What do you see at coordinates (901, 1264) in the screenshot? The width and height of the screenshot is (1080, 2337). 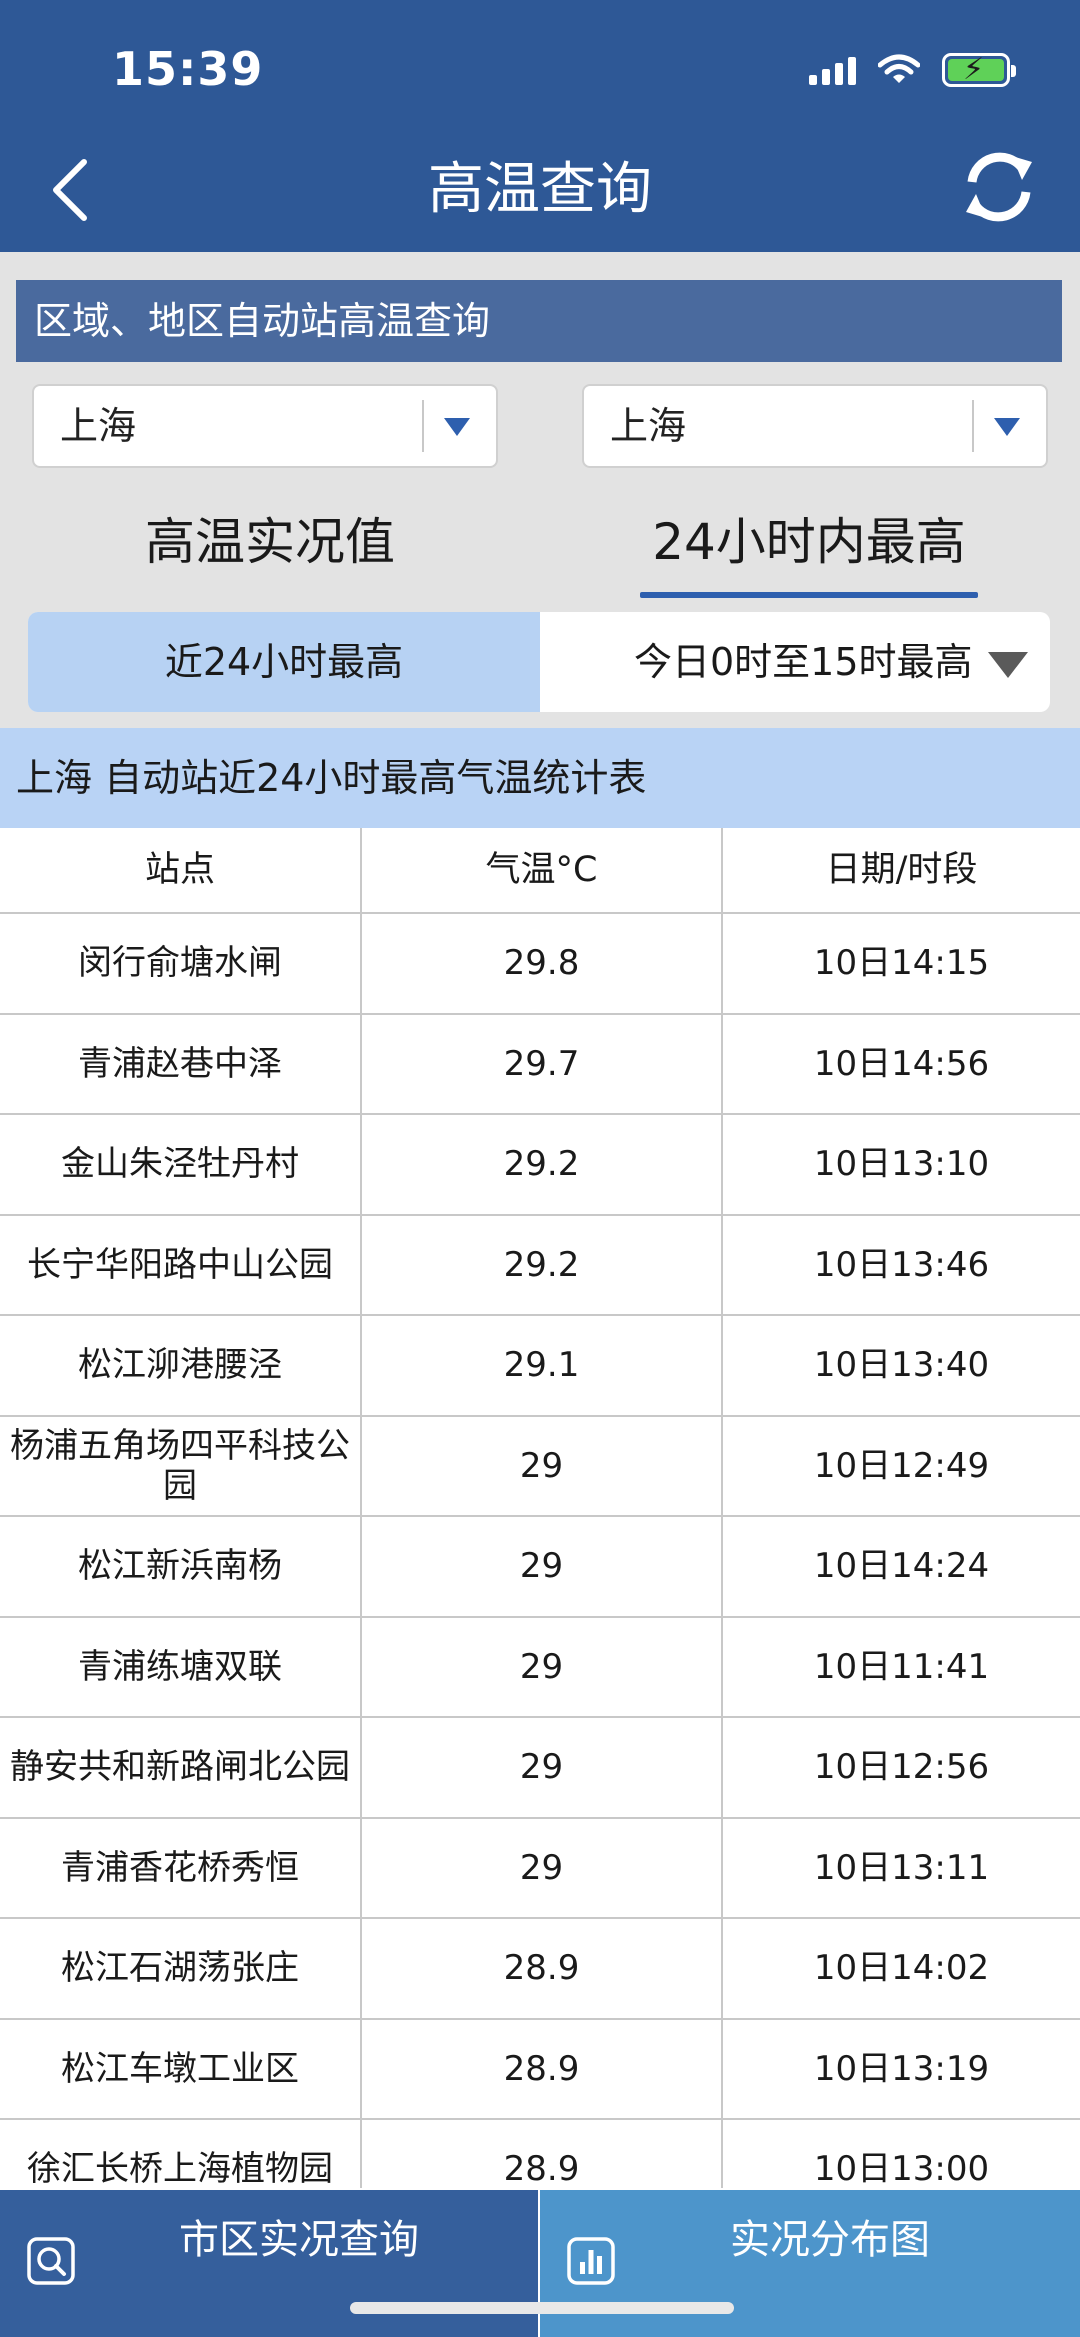 I see `observation-time: 10日13:46` at bounding box center [901, 1264].